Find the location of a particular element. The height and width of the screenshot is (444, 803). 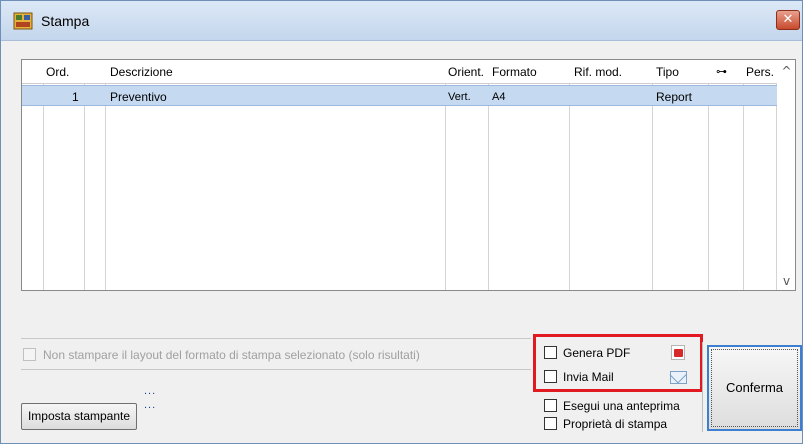

close-button: ✕ is located at coordinates (788, 20).